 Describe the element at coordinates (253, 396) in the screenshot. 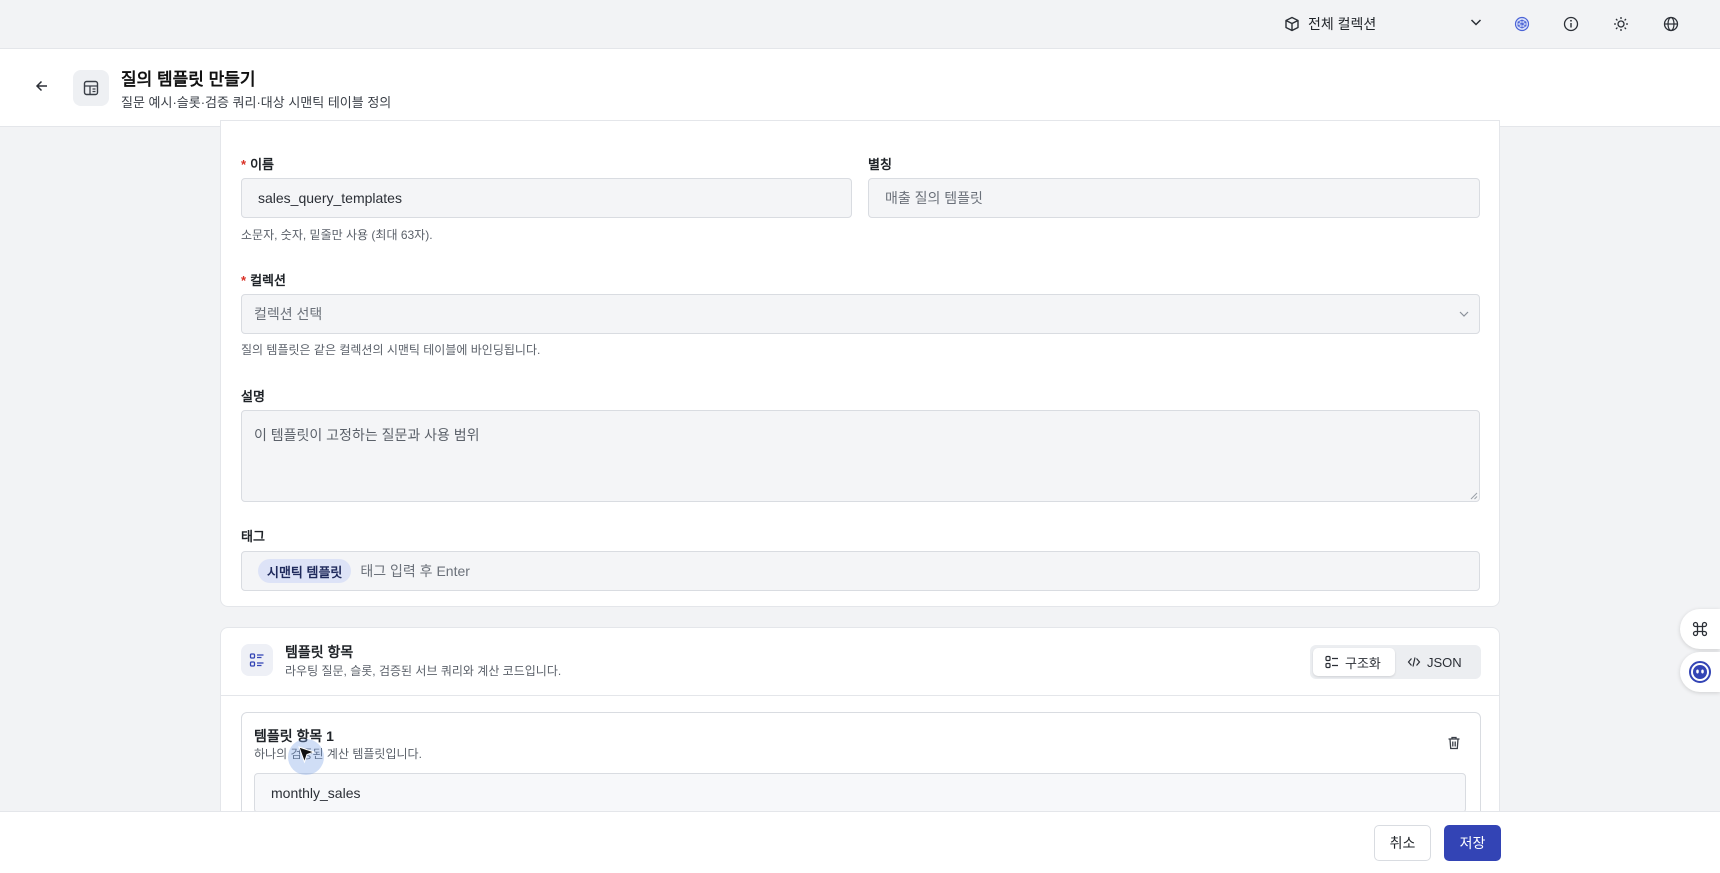

I see `description-label: 설명` at that location.